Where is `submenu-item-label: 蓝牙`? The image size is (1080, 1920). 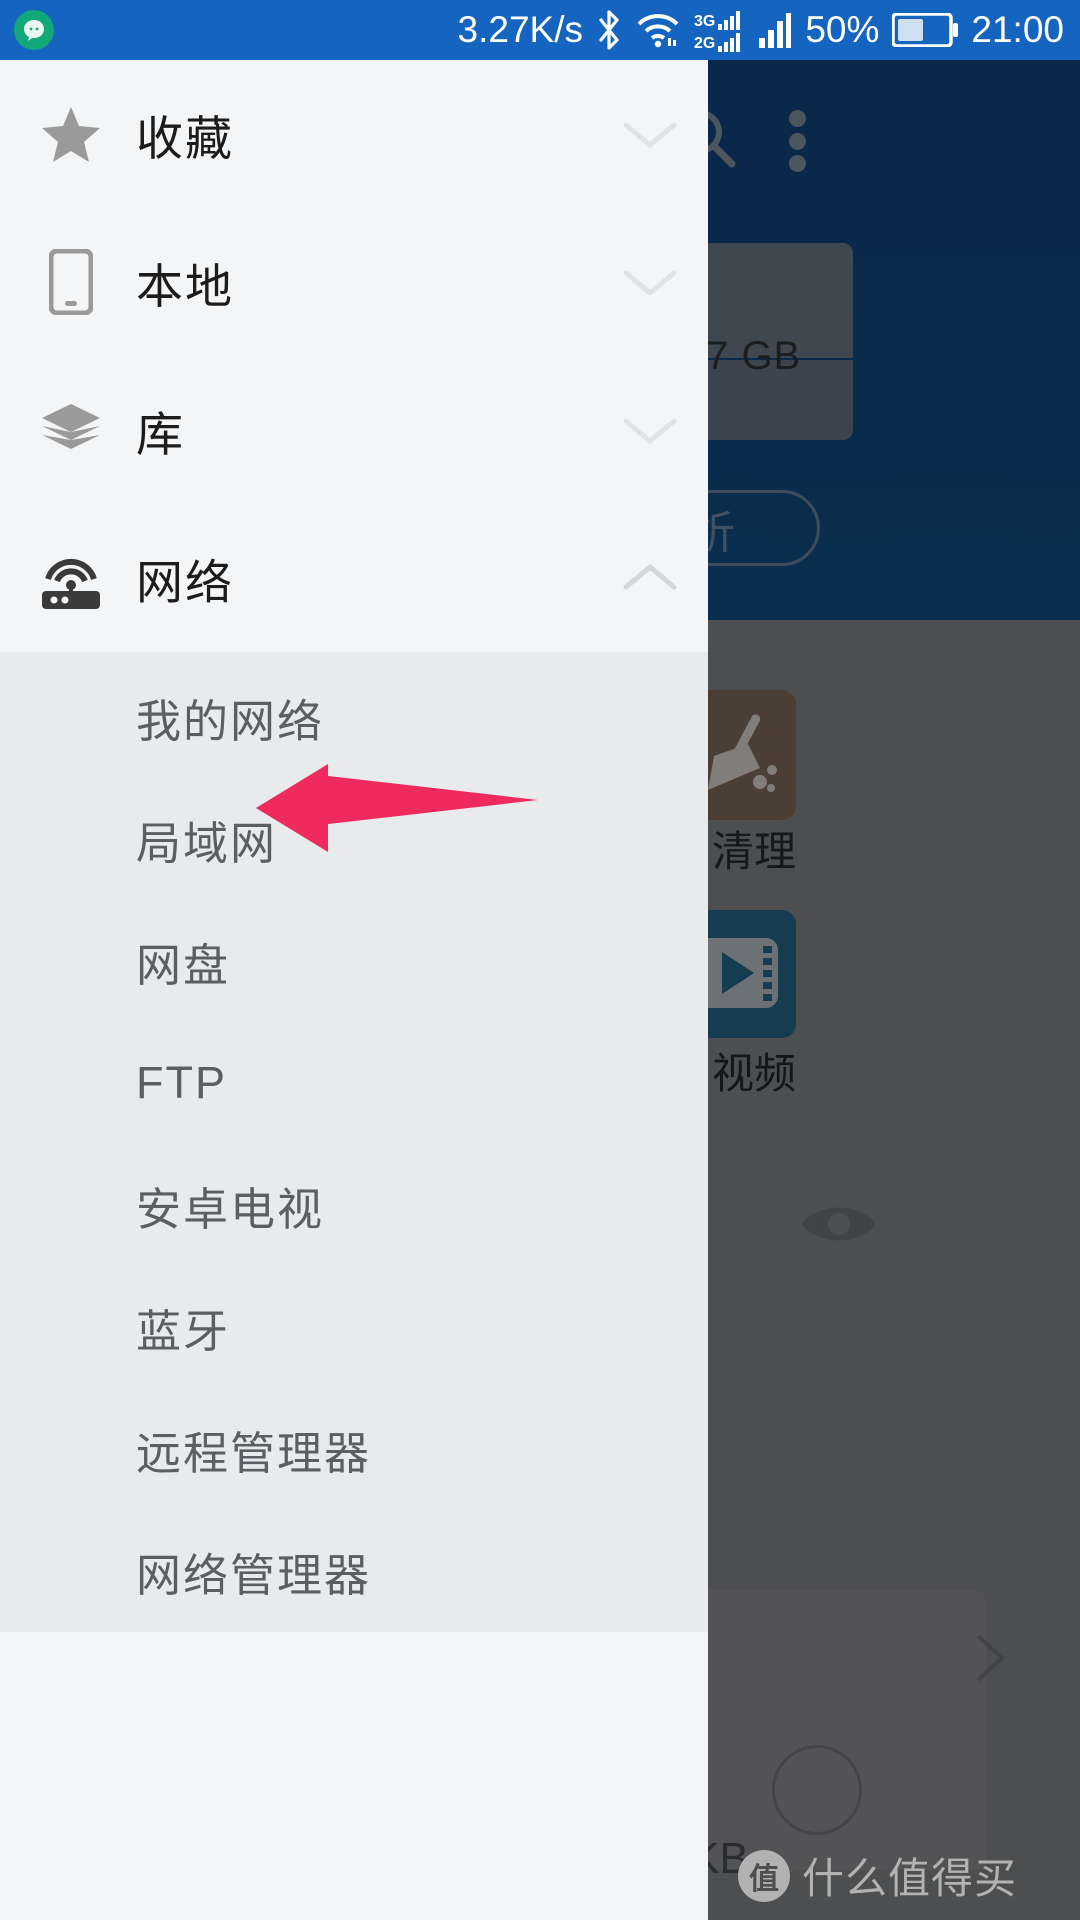
submenu-item-label: 蓝牙 is located at coordinates (183, 1331).